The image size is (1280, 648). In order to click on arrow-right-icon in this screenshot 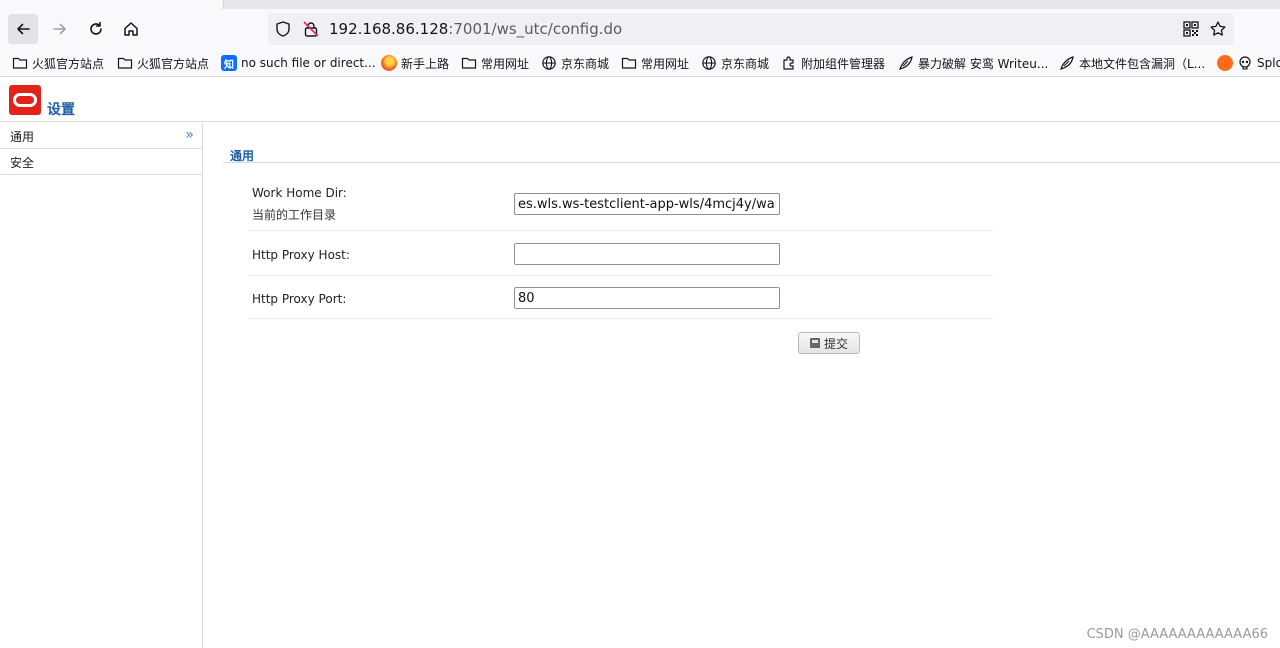, I will do `click(59, 29)`.